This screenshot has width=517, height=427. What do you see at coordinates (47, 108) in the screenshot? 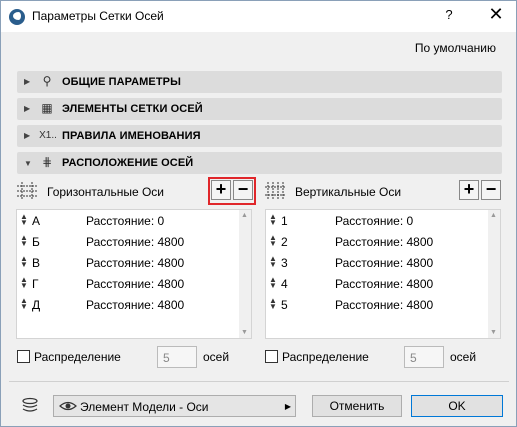
I see `grid-elements-icon: ▦` at bounding box center [47, 108].